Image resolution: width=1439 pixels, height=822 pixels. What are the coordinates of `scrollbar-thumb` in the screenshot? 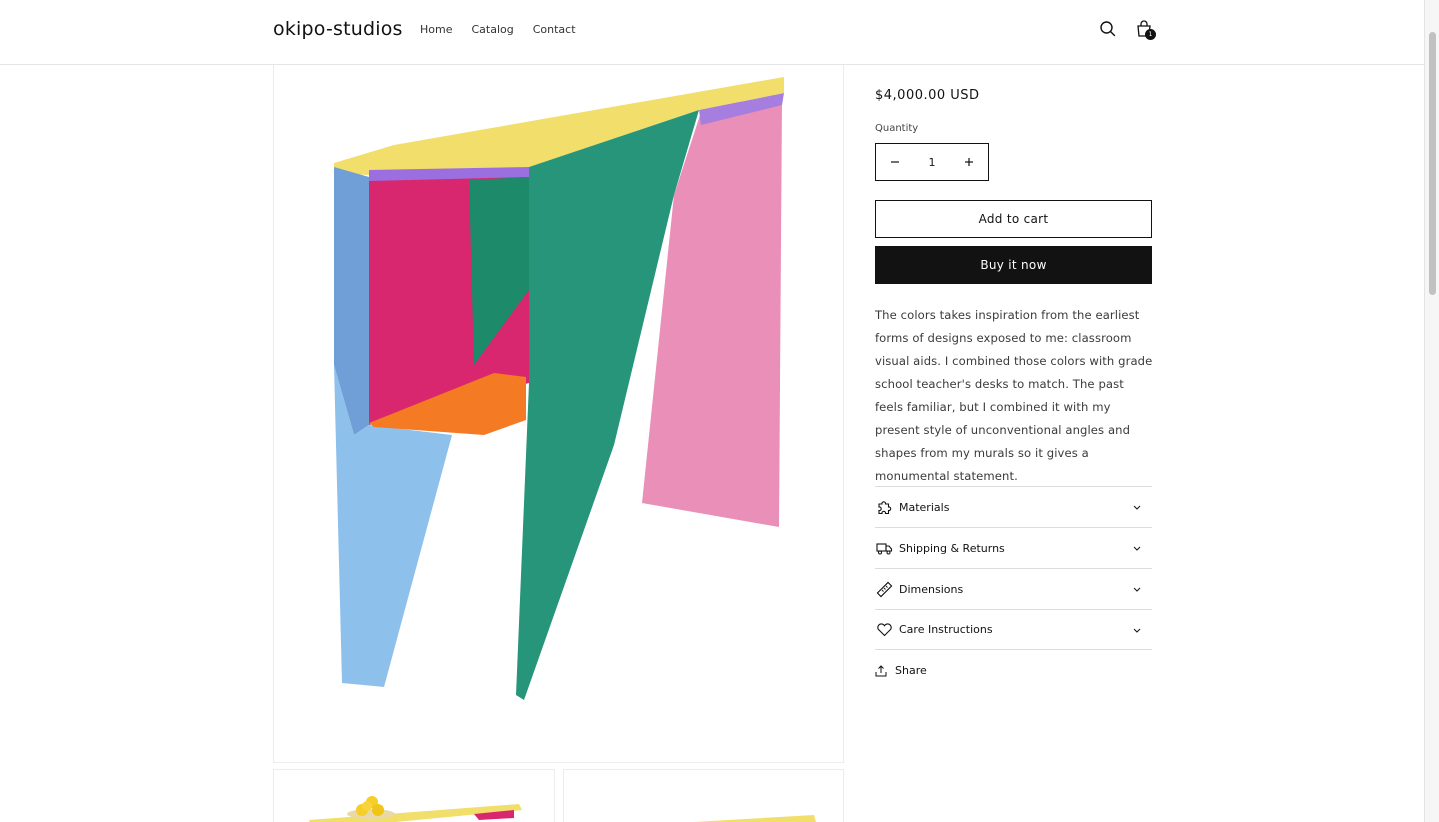 It's located at (1432, 163).